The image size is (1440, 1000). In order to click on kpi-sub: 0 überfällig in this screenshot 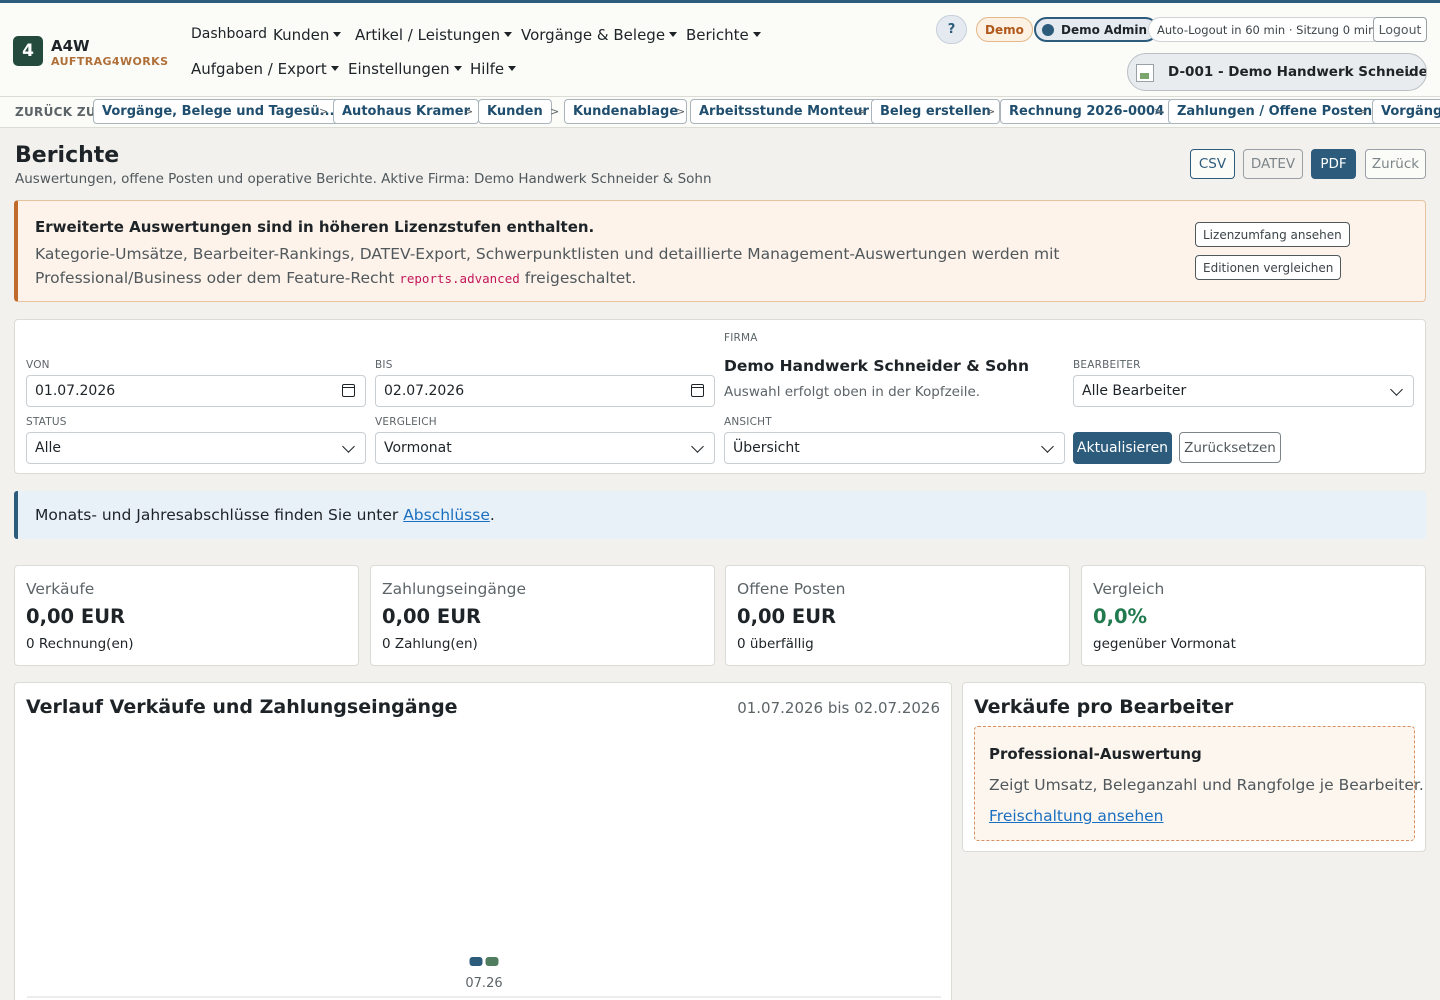, I will do `click(775, 644)`.